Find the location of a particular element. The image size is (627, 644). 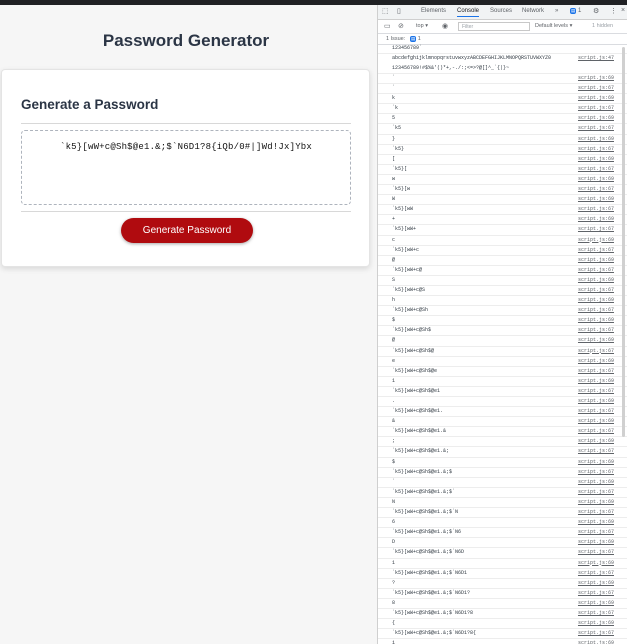

list-item: `k5} script.js:67 is located at coordinates (502, 150).